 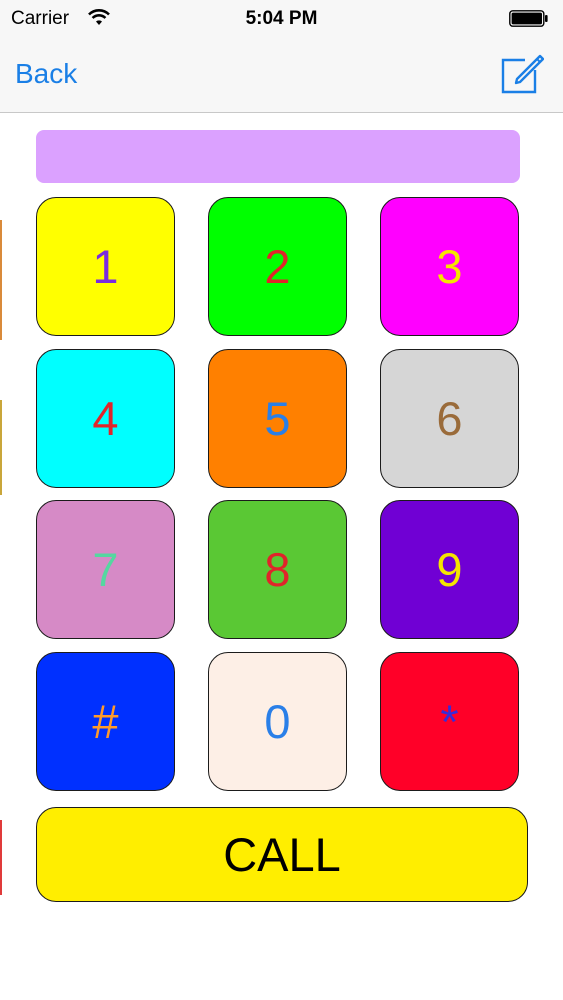 I want to click on key-0-label: 0, so click(x=277, y=721).